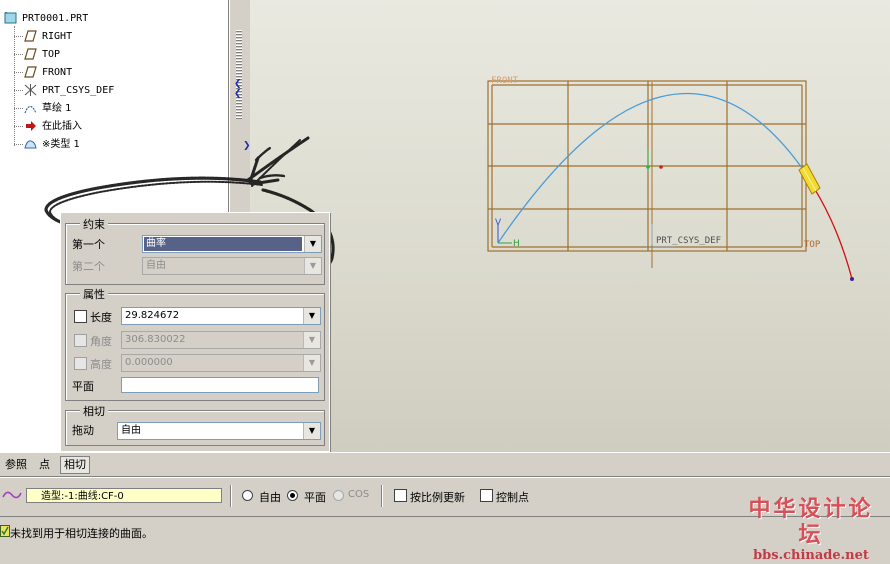 This screenshot has height=564, width=890. What do you see at coordinates (101, 341) in the screenshot?
I see `angle-label: 角度` at bounding box center [101, 341].